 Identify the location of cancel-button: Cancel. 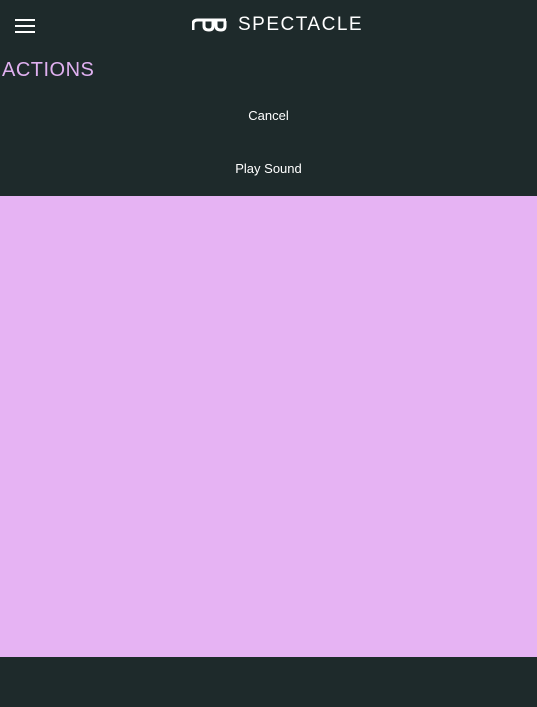
(268, 115).